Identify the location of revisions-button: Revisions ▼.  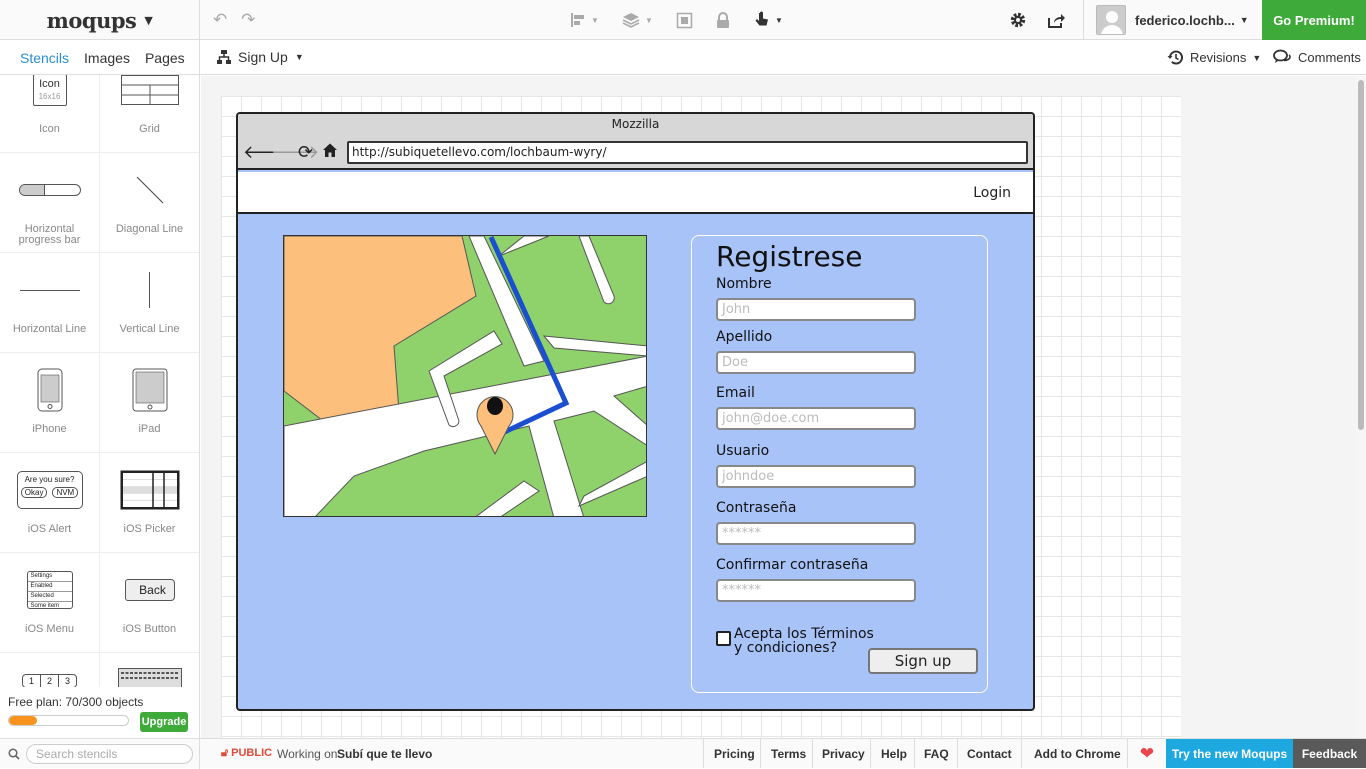
(1214, 57).